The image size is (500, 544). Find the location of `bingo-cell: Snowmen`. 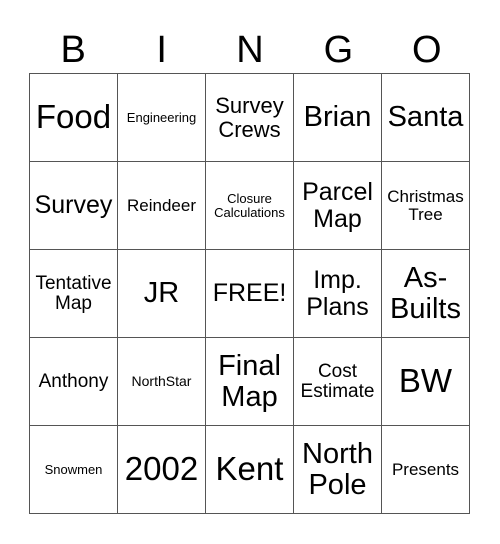

bingo-cell: Snowmen is located at coordinates (74, 470).